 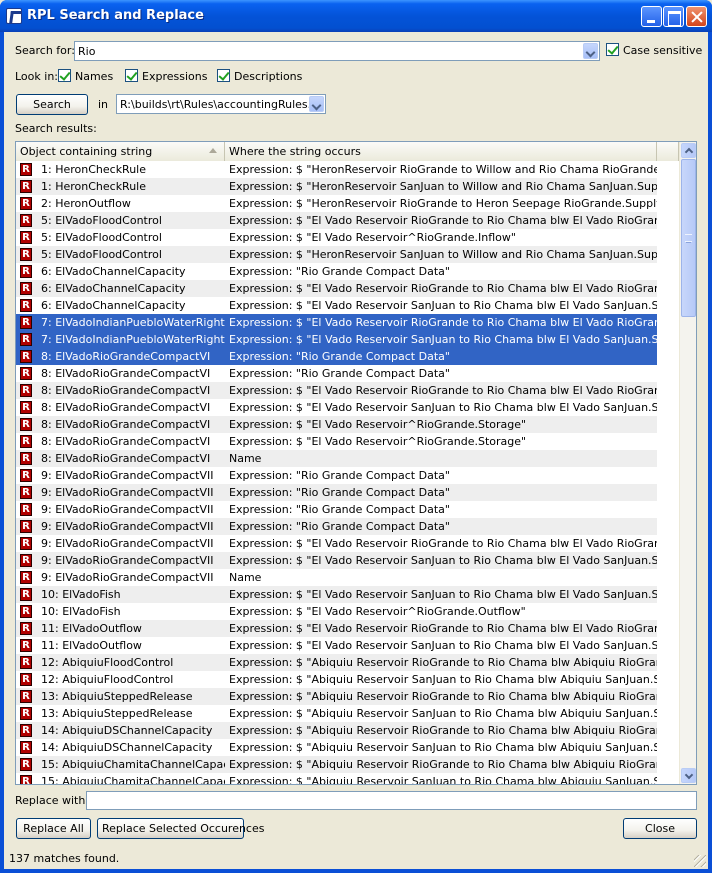 What do you see at coordinates (120, 764) in the screenshot?
I see `object-cell: R 15: AbiquiuChamitaChannelCapacity` at bounding box center [120, 764].